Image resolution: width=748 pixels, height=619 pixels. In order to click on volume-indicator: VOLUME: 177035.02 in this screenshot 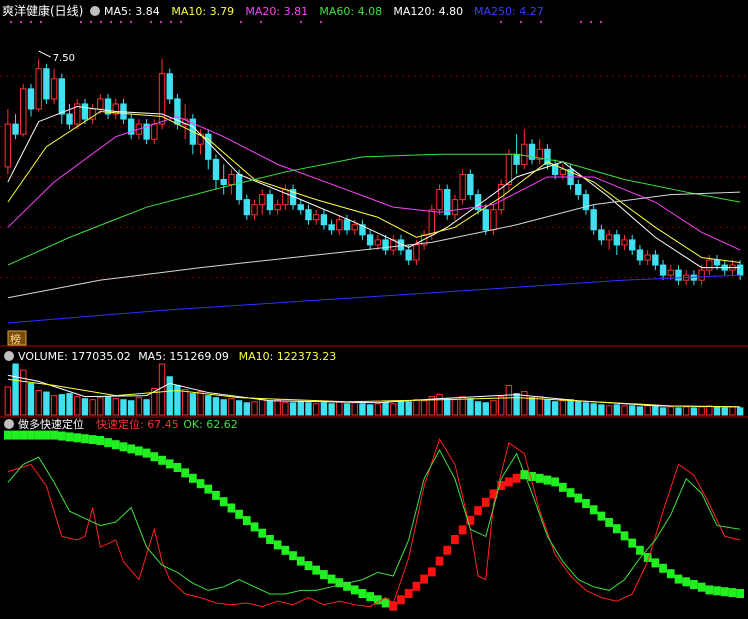, I will do `click(74, 356)`.